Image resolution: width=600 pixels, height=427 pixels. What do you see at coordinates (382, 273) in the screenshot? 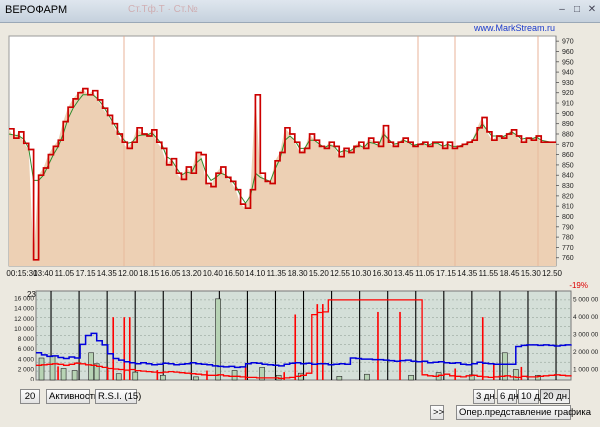
I see `time-axis-label: 16.30` at bounding box center [382, 273].